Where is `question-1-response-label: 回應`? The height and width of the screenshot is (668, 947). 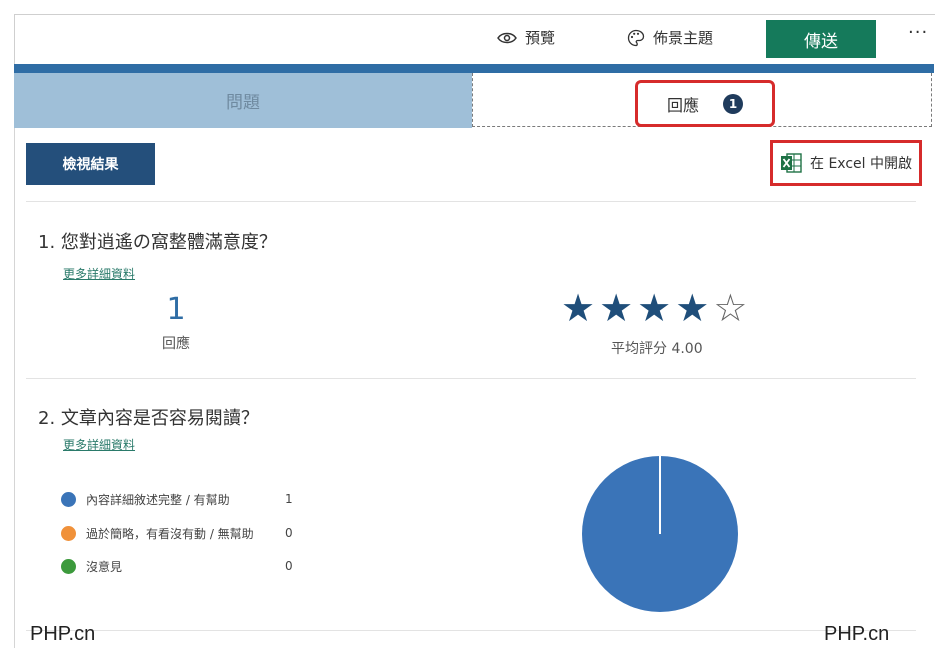
question-1-response-label: 回應 is located at coordinates (176, 344).